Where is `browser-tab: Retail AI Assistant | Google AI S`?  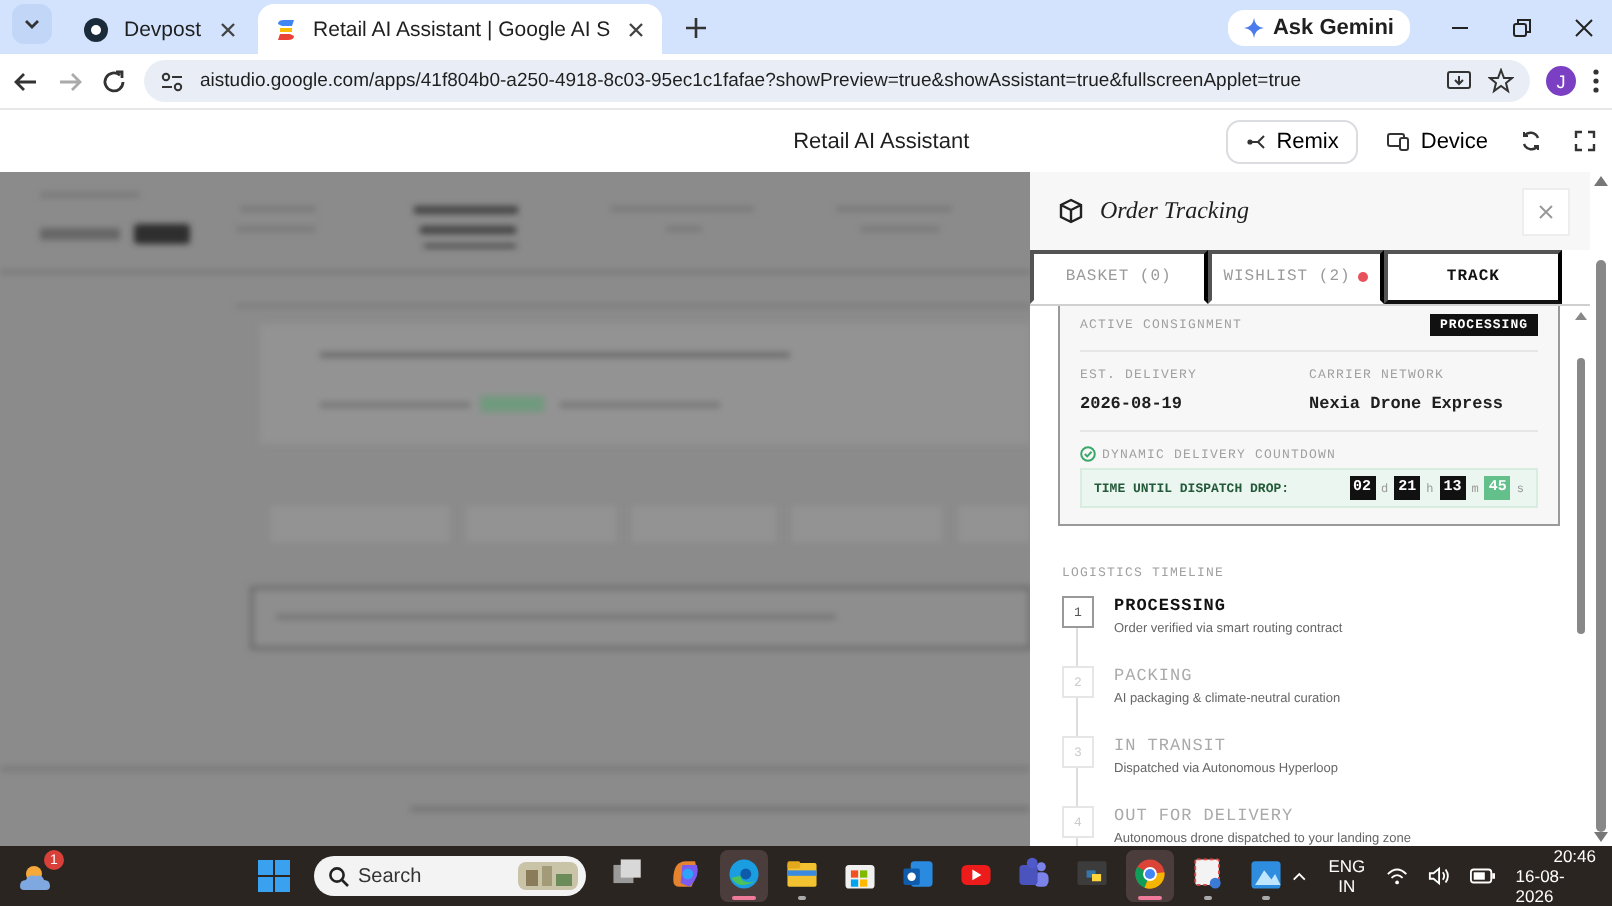
browser-tab: Retail AI Assistant | Google AI S is located at coordinates (460, 29).